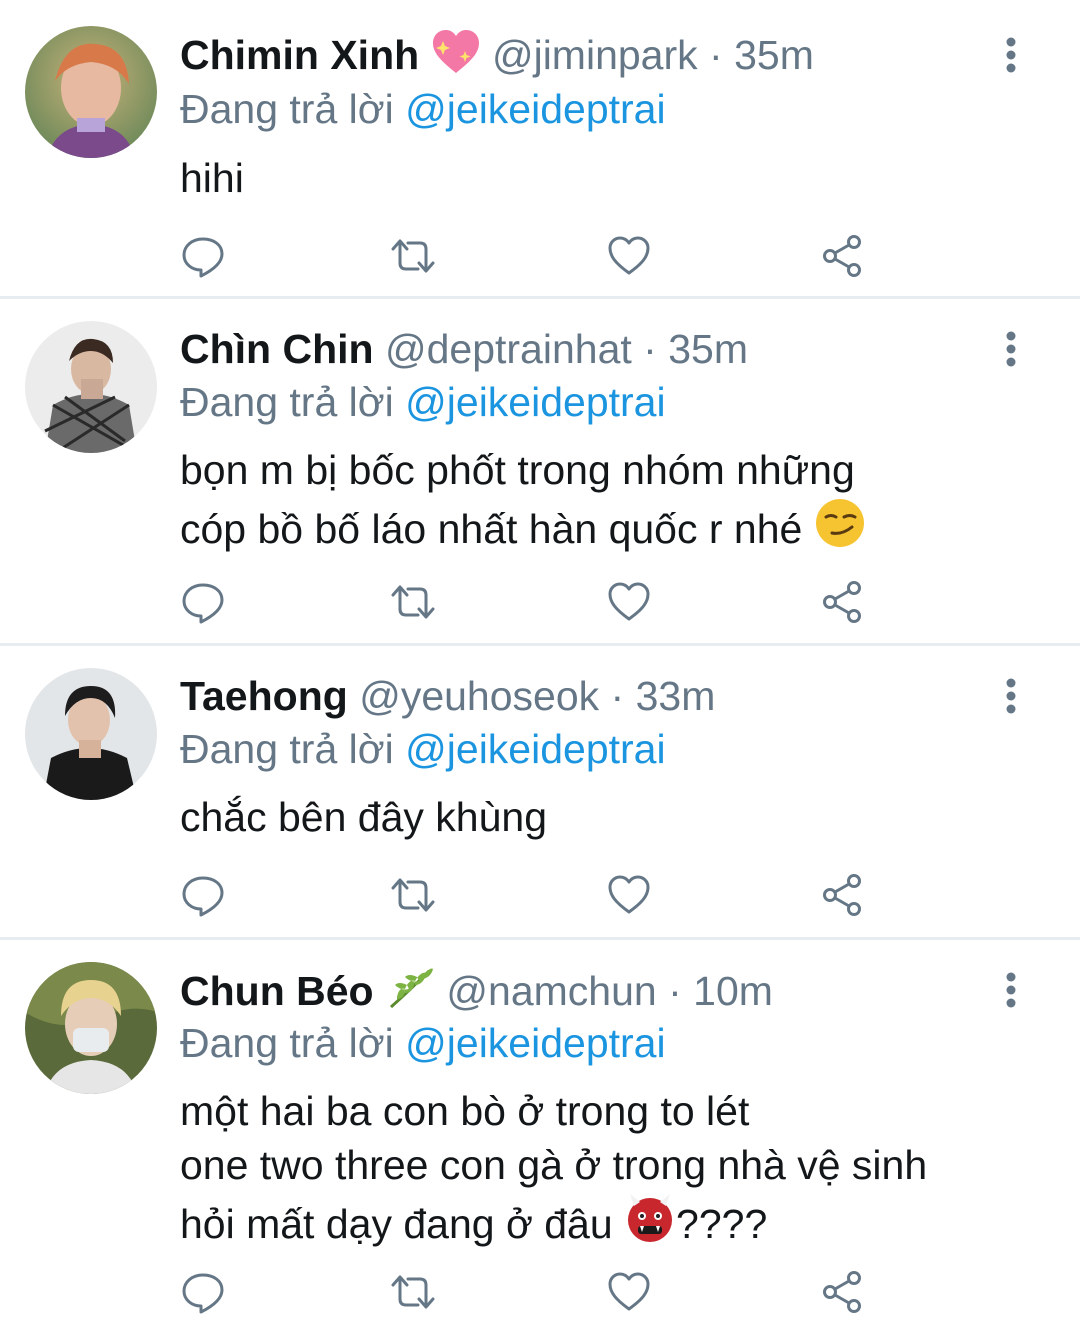 This screenshot has height=1326, width=1080. Describe the element at coordinates (650, 1224) in the screenshot. I see `ogre-face-icon` at that location.